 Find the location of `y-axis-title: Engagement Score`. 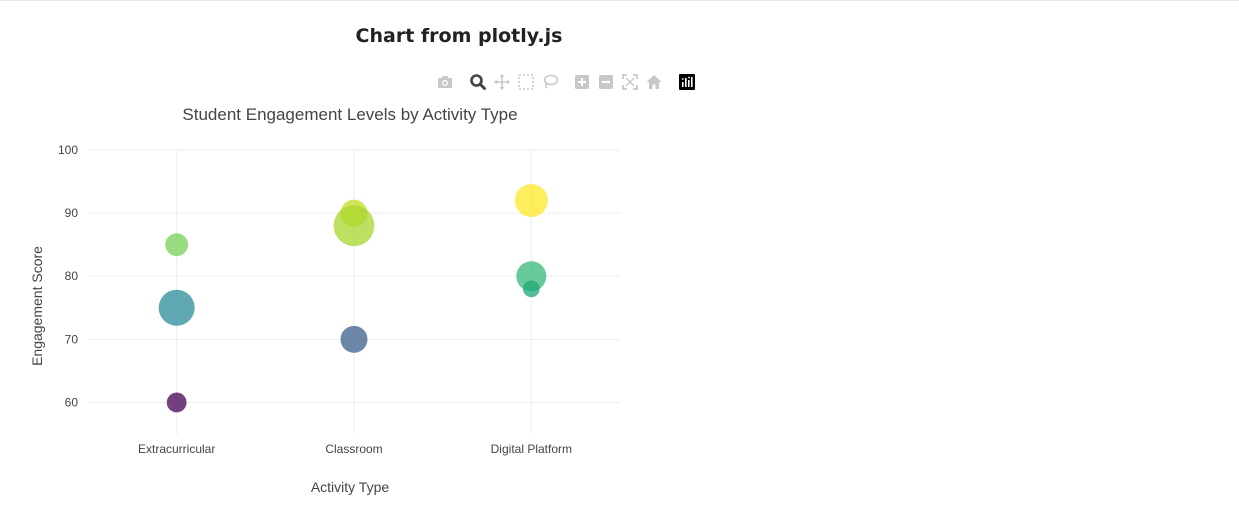

y-axis-title: Engagement Score is located at coordinates (37, 306).